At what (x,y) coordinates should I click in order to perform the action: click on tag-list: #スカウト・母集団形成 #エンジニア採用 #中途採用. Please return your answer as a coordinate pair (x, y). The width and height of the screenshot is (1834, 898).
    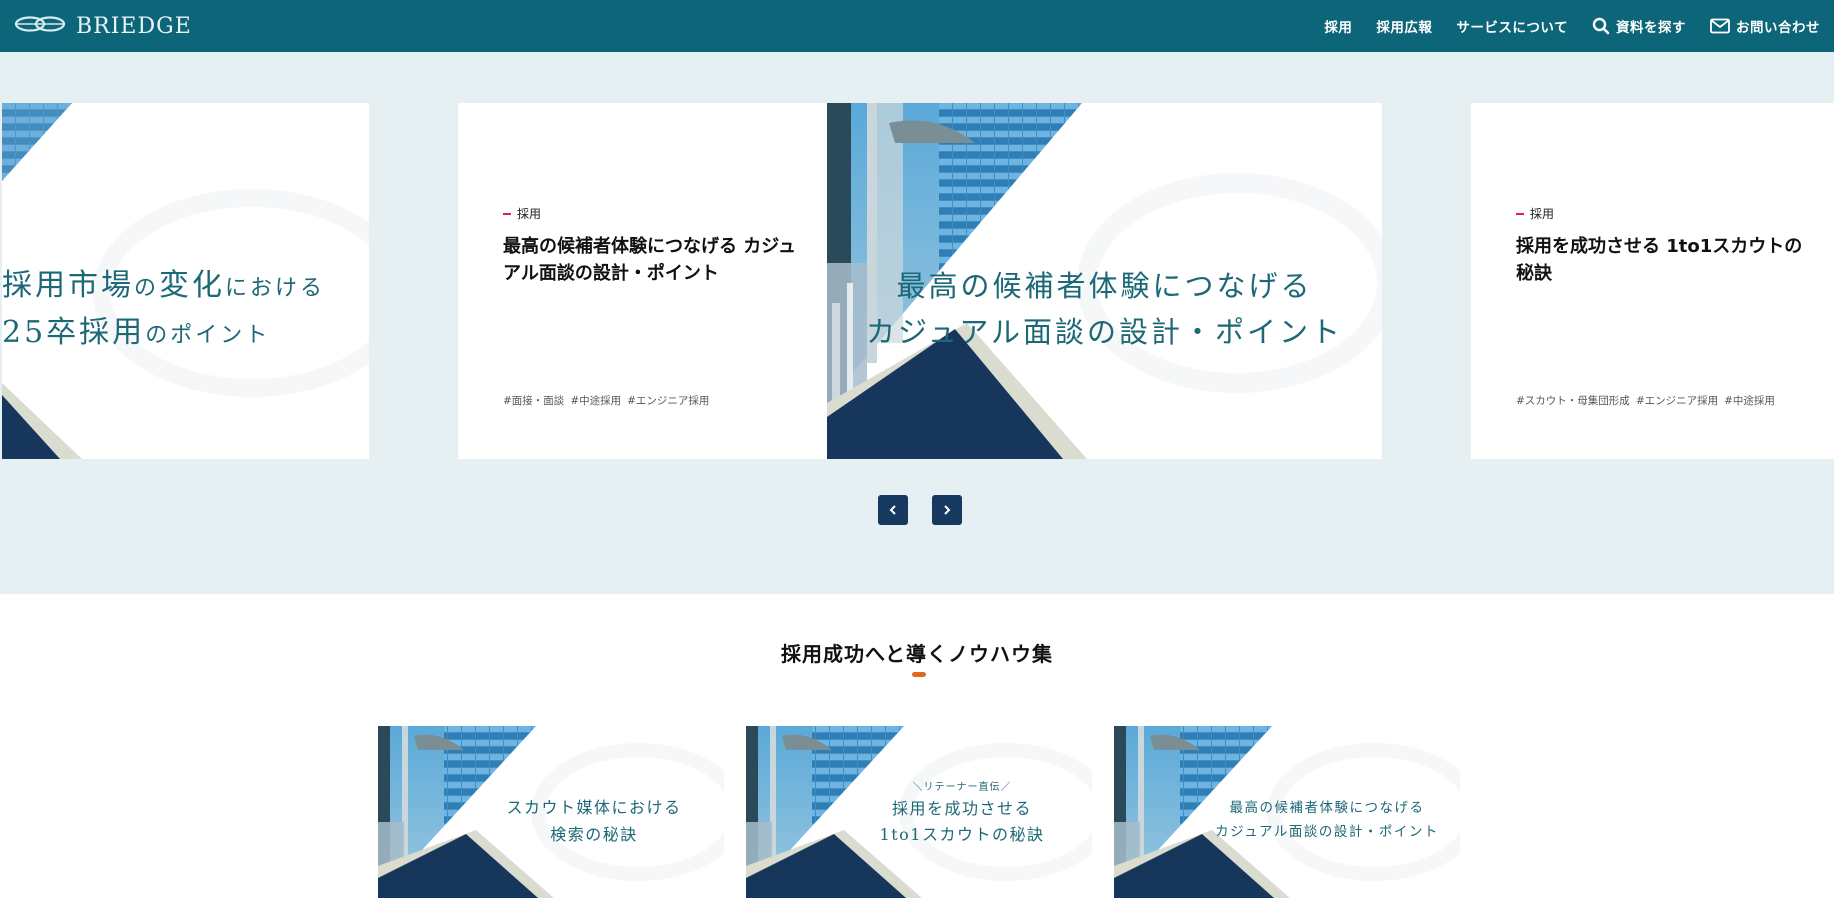
    Looking at the image, I should click on (1645, 400).